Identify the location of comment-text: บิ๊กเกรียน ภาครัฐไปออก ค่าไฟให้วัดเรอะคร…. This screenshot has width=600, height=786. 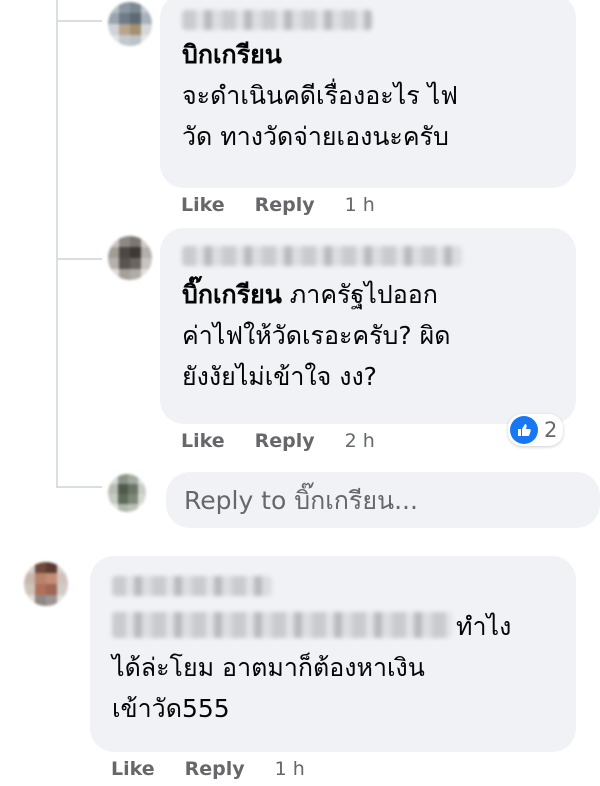
(377, 335).